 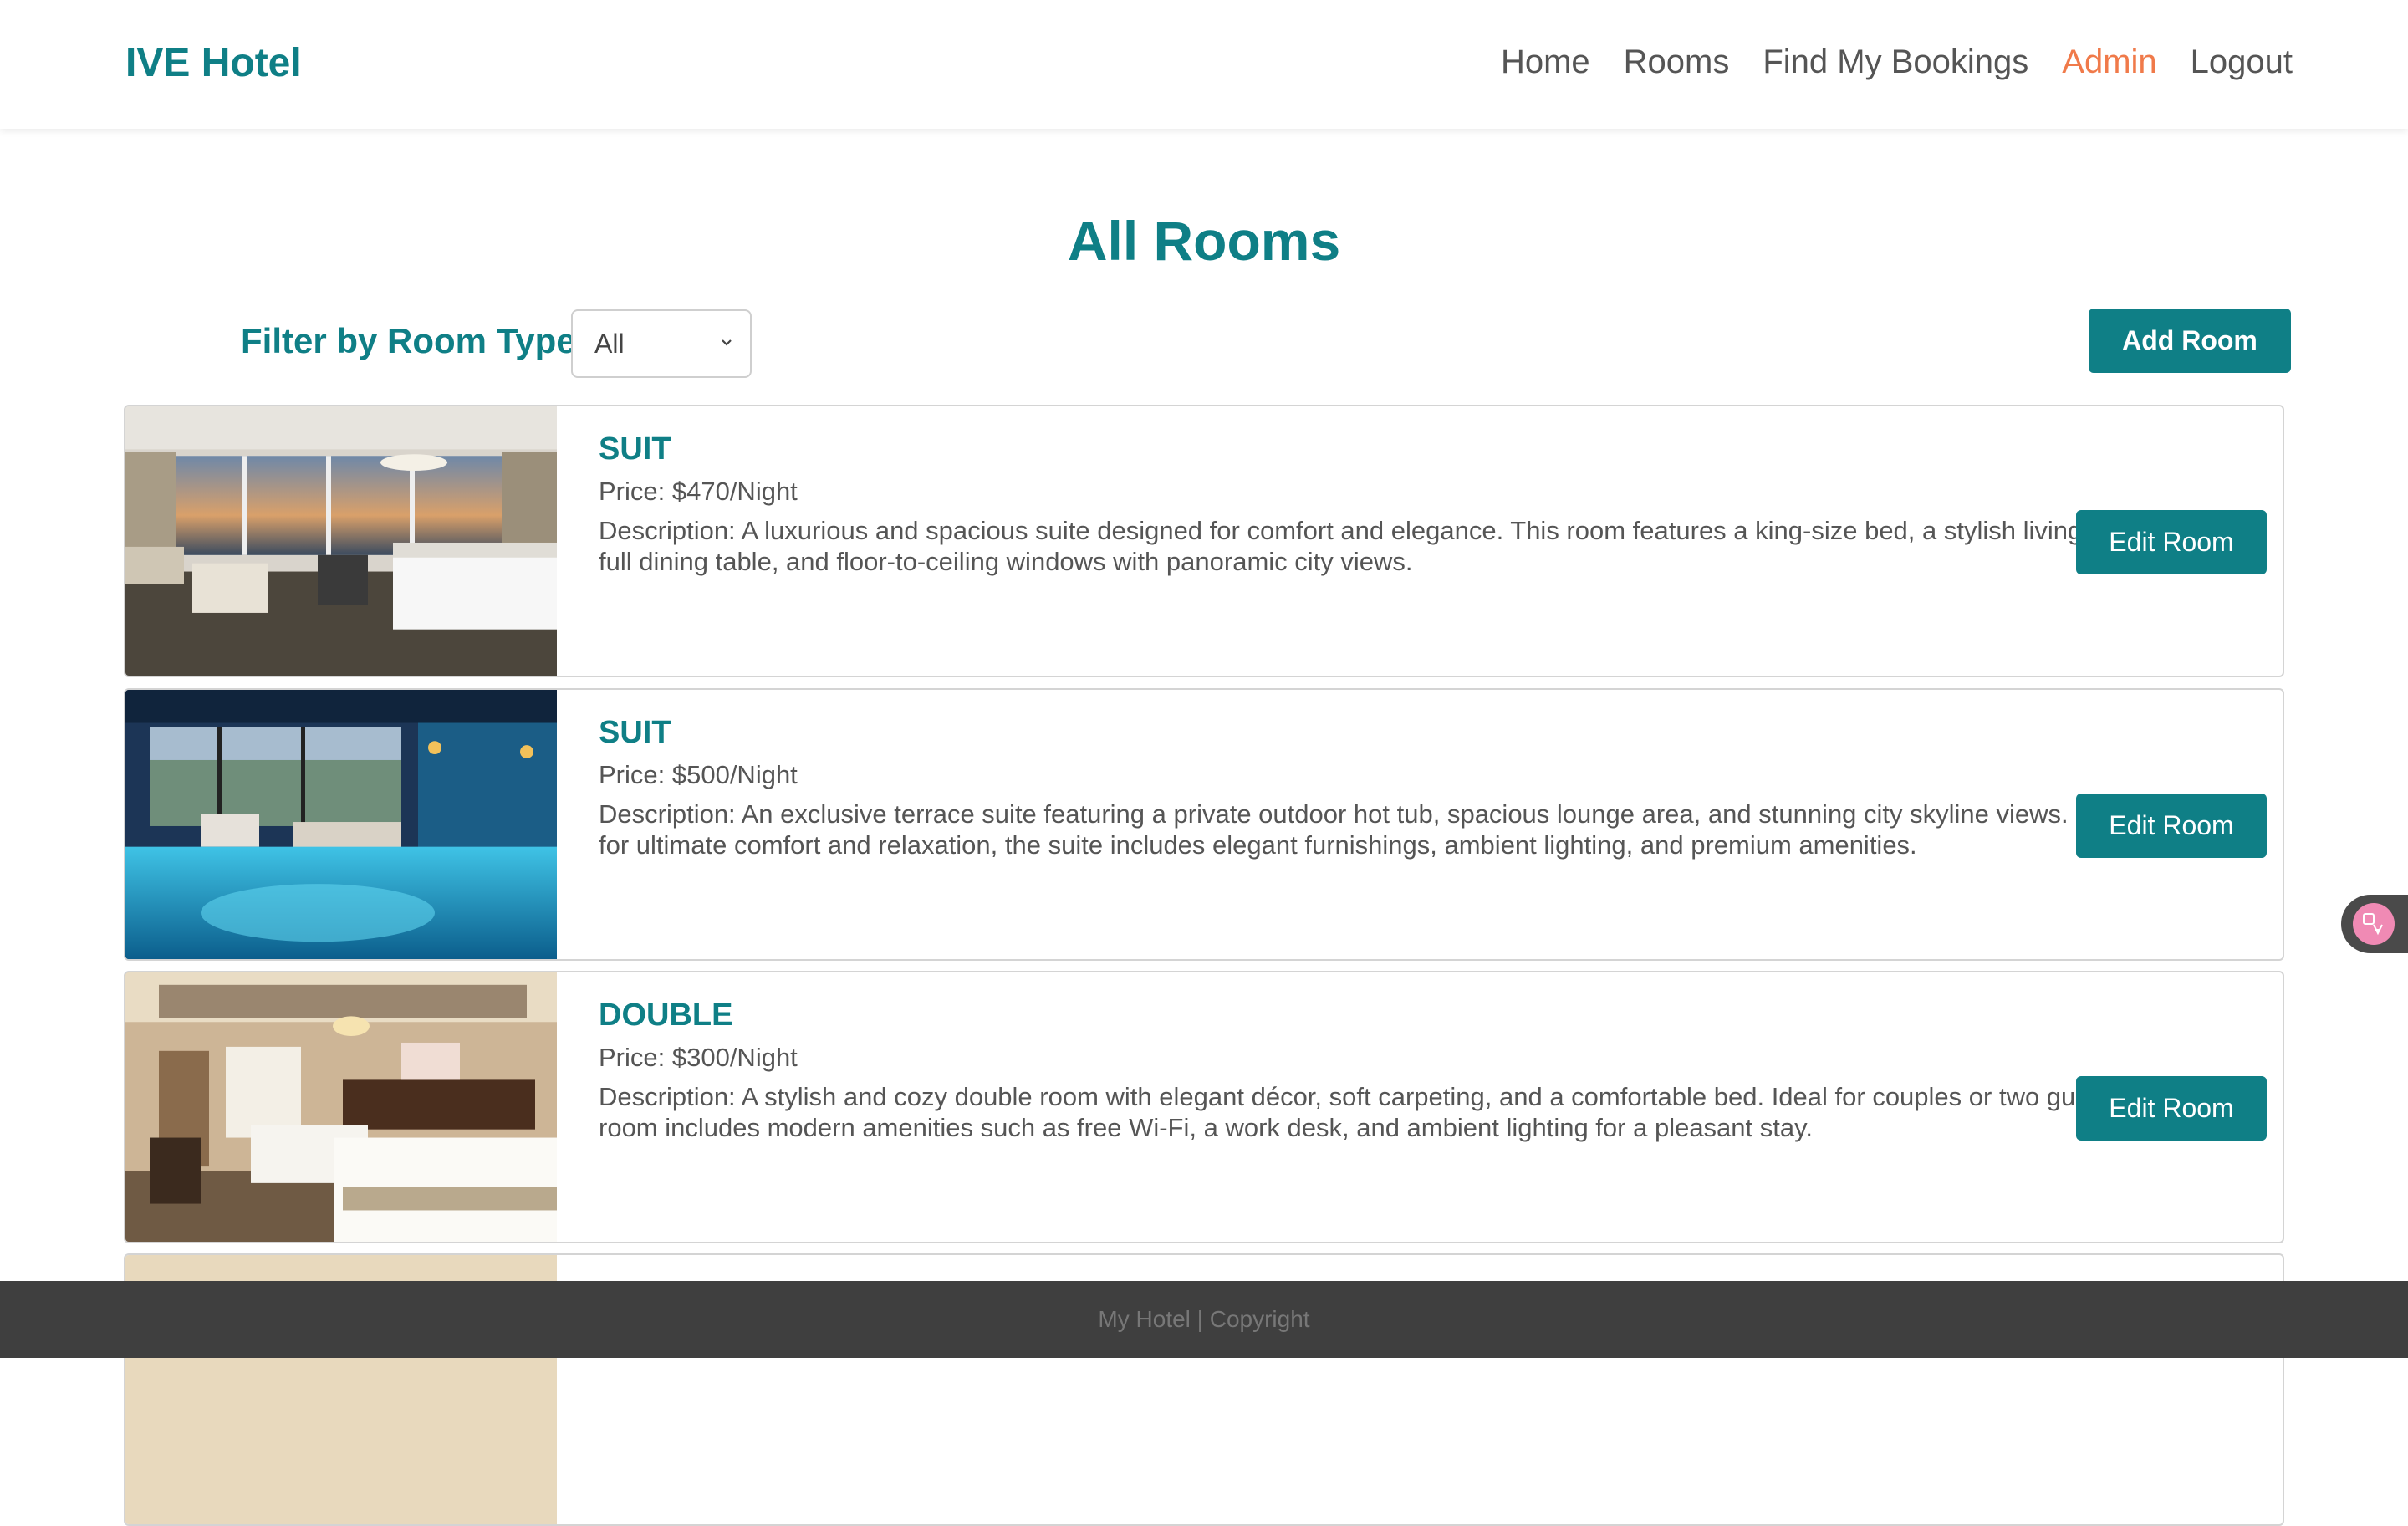 I want to click on nav-admin: Admin, so click(x=2109, y=62).